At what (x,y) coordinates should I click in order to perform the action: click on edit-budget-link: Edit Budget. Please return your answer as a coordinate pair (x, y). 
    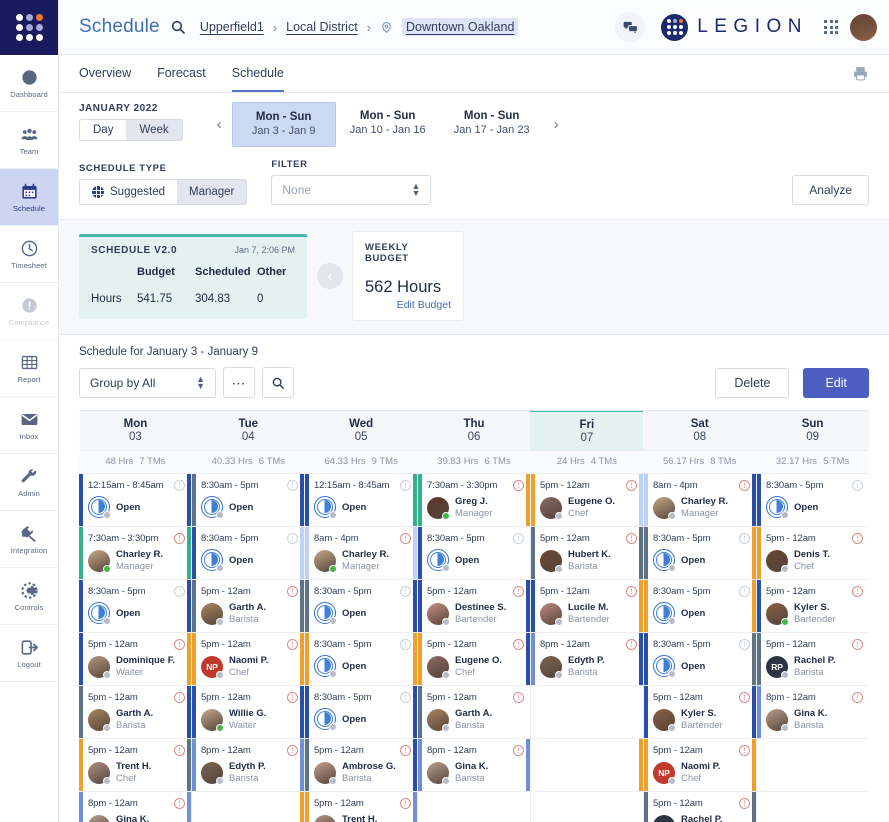
    Looking at the image, I should click on (408, 305).